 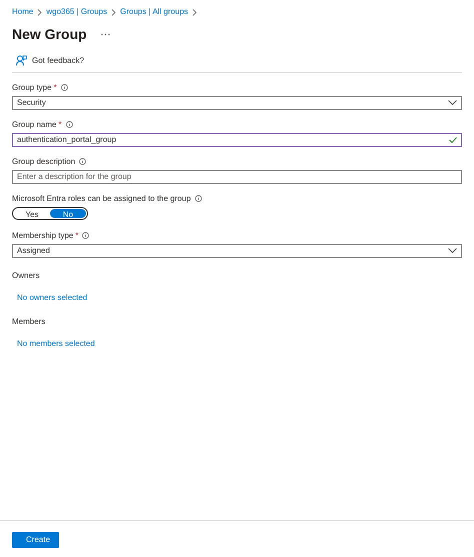 What do you see at coordinates (237, 251) in the screenshot?
I see `dropdown: Assigned` at bounding box center [237, 251].